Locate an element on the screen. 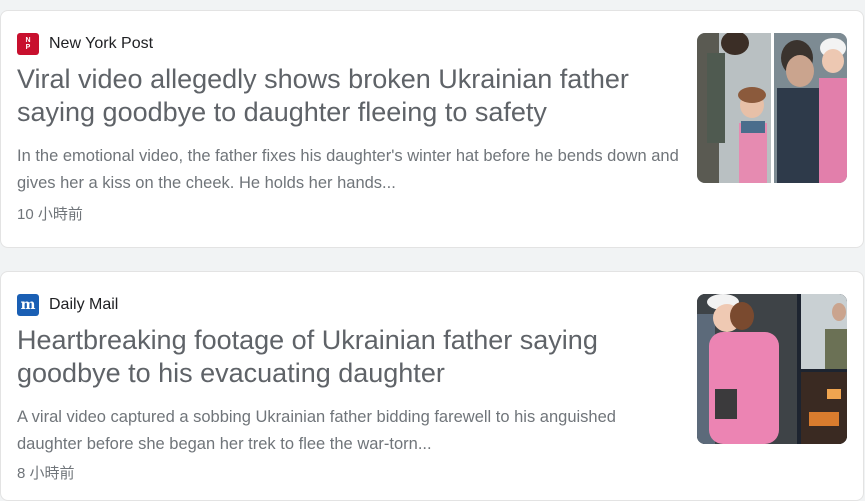 The image size is (865, 501). source-name: Daily Mail is located at coordinates (84, 304).